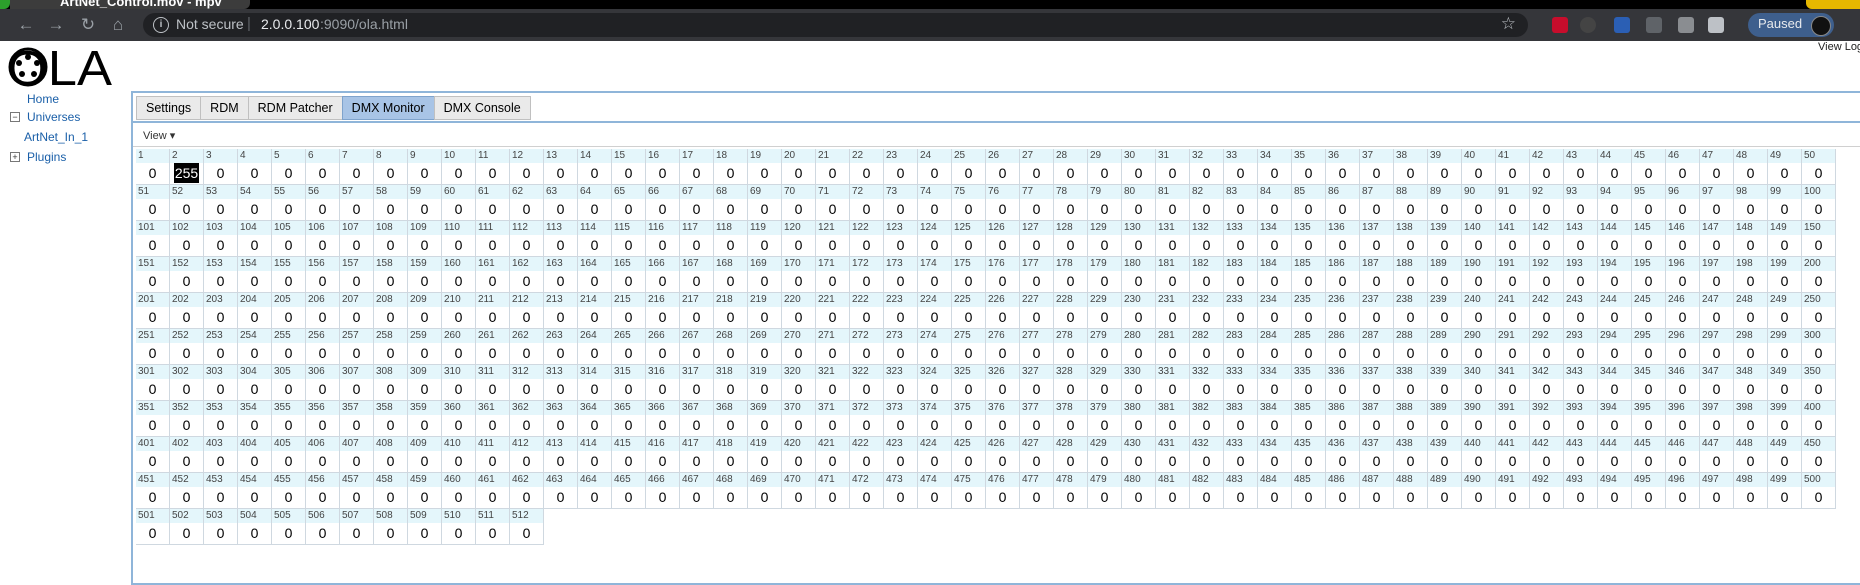 This screenshot has width=1860, height=585. I want to click on channel-number: 386, so click(1342, 408).